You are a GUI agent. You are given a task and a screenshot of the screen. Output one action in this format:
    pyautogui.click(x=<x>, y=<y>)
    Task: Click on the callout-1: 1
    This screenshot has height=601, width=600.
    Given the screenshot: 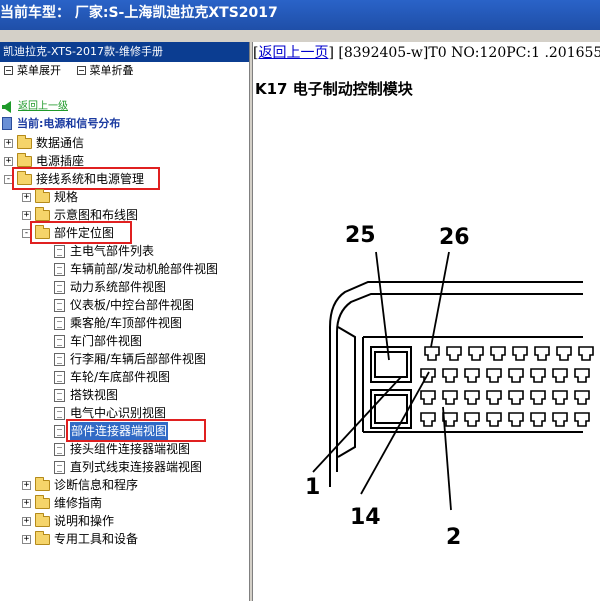 What is the action you would take?
    pyautogui.click(x=312, y=487)
    